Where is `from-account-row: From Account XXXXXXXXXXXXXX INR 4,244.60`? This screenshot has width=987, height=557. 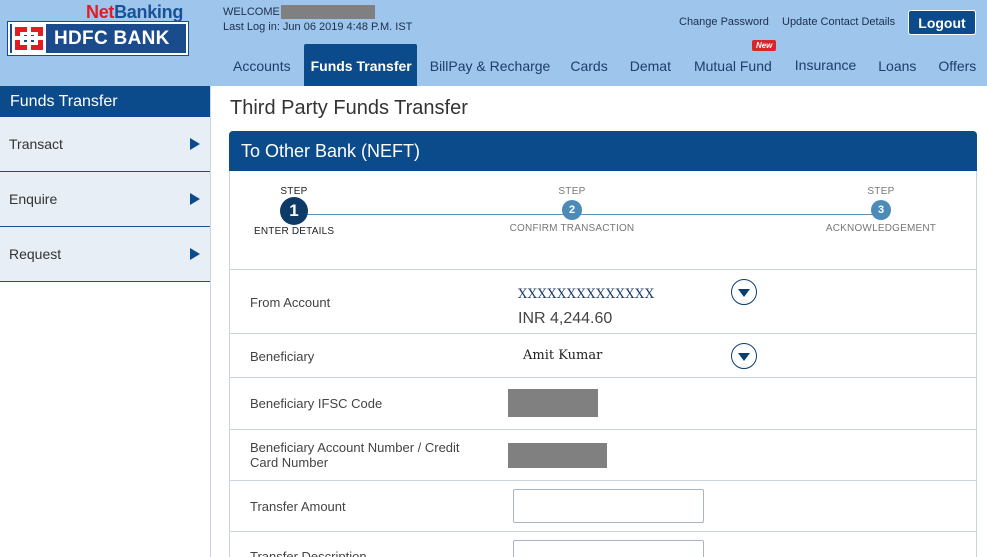
from-account-row: From Account XXXXXXXXXXXXXX INR 4,244.60 is located at coordinates (603, 302).